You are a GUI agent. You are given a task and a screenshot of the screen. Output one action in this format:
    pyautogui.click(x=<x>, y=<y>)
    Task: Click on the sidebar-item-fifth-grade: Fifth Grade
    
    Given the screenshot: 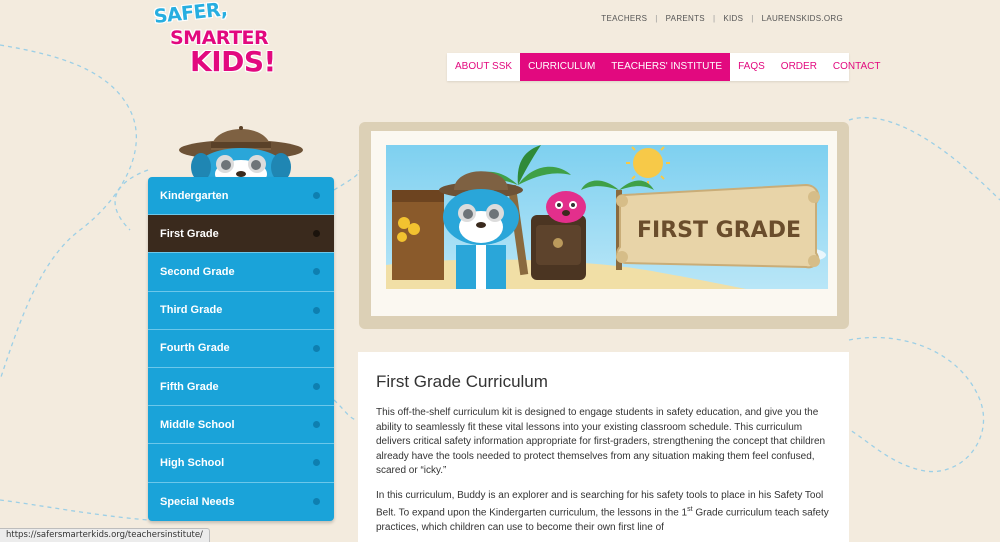 What is the action you would take?
    pyautogui.click(x=241, y=387)
    